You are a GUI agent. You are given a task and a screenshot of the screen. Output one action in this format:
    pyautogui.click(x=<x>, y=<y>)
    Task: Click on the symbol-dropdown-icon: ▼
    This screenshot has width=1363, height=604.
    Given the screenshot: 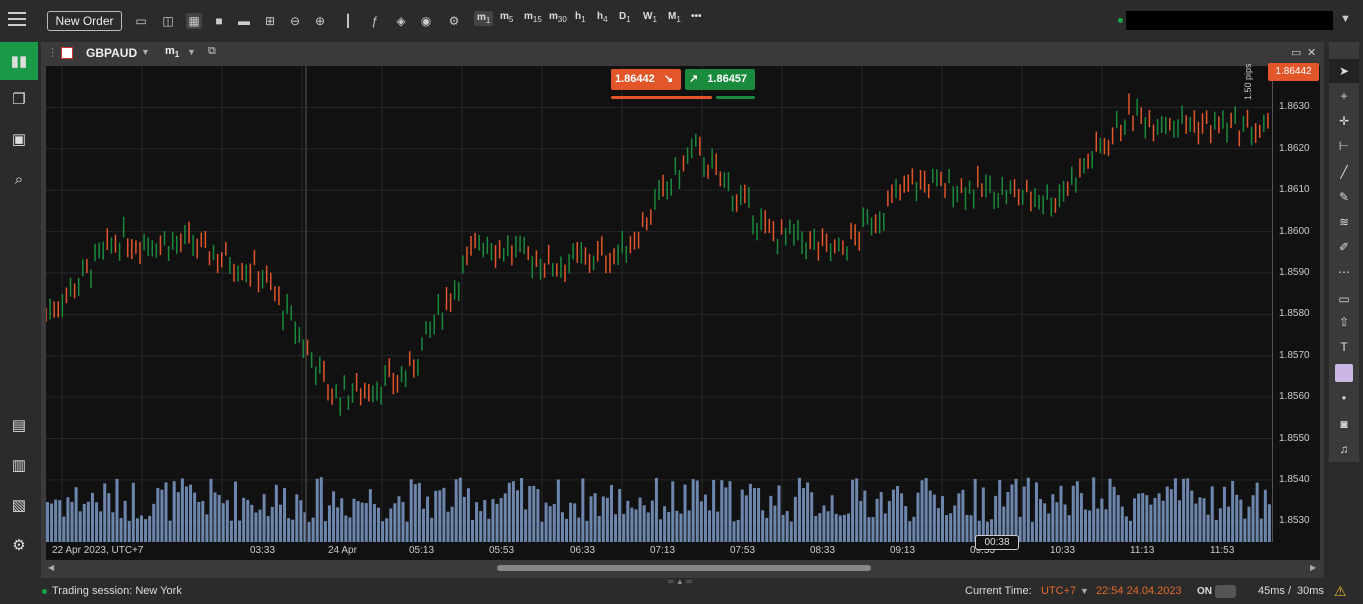 What is the action you would take?
    pyautogui.click(x=145, y=52)
    